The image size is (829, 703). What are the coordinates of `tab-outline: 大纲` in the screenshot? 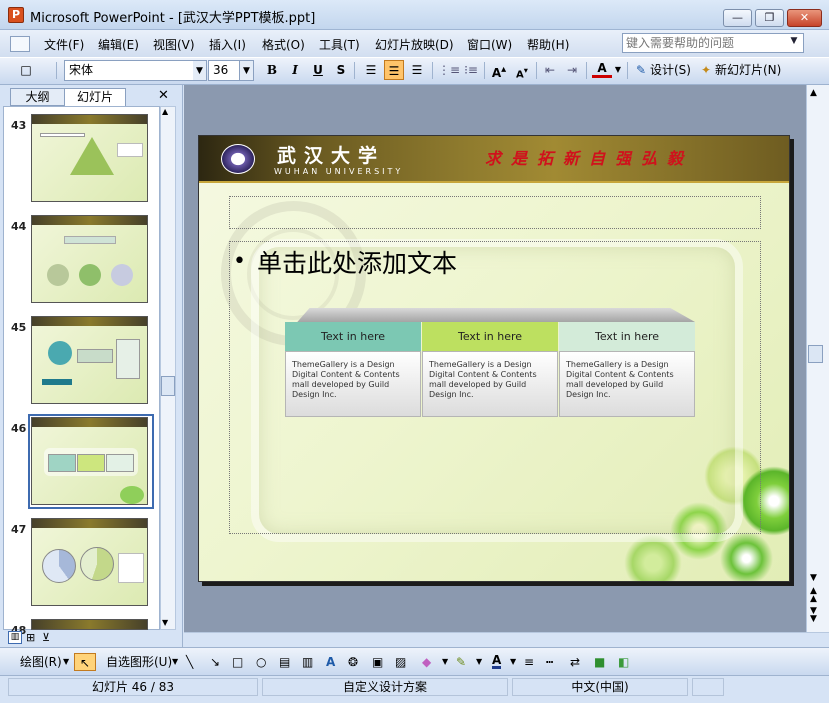 It's located at (37, 97).